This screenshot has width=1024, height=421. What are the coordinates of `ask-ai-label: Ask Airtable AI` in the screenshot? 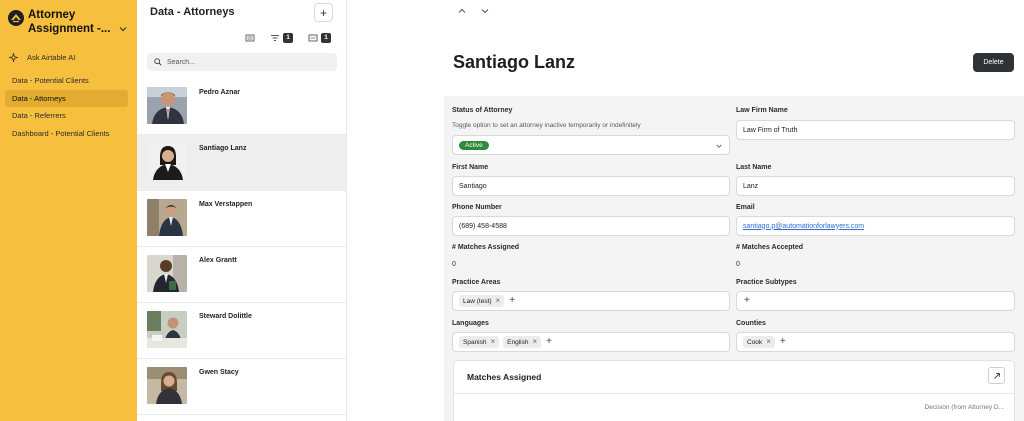 It's located at (51, 57).